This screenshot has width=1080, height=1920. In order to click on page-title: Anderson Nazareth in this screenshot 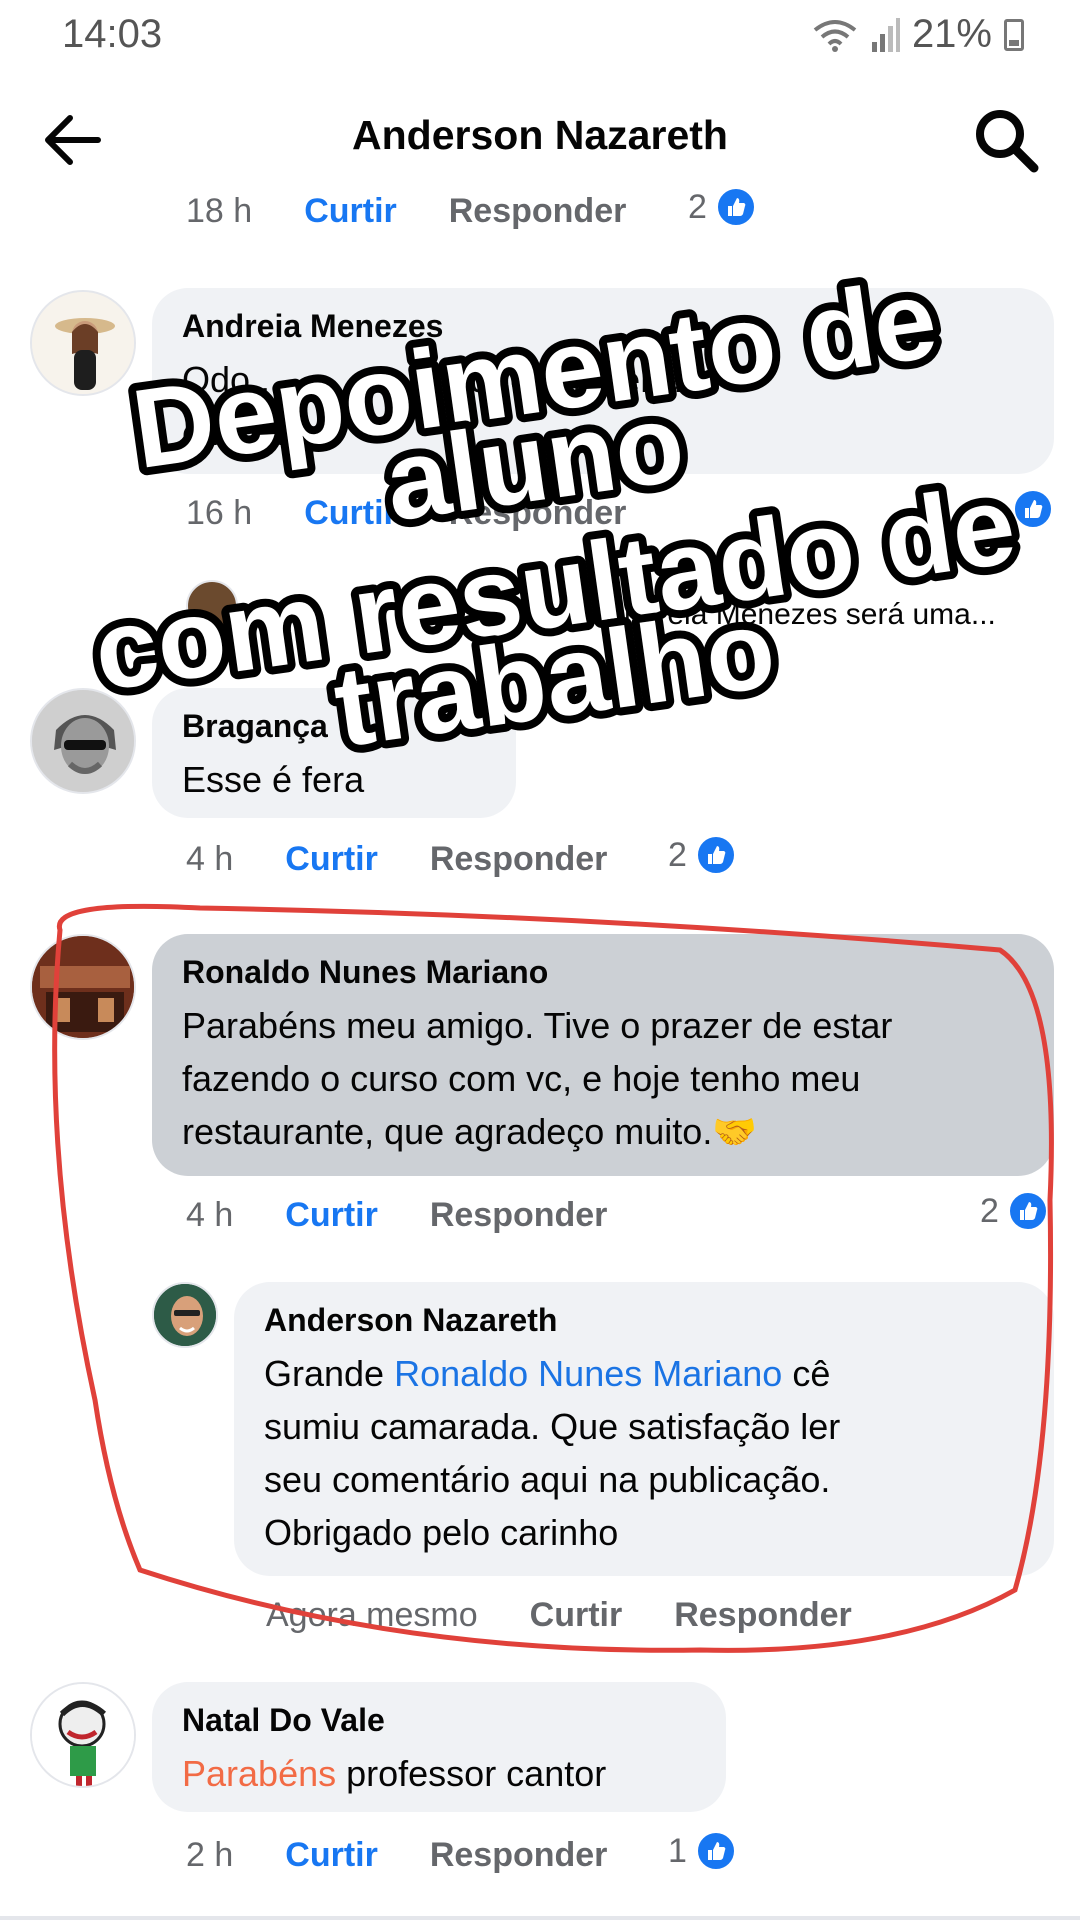, I will do `click(540, 135)`.